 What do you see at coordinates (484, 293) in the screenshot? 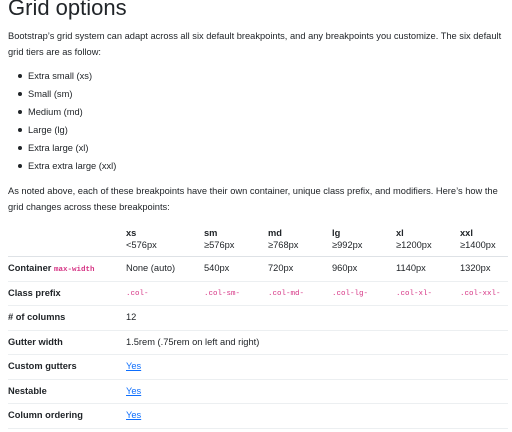
I see `table-cell: .col-xxl-` at bounding box center [484, 293].